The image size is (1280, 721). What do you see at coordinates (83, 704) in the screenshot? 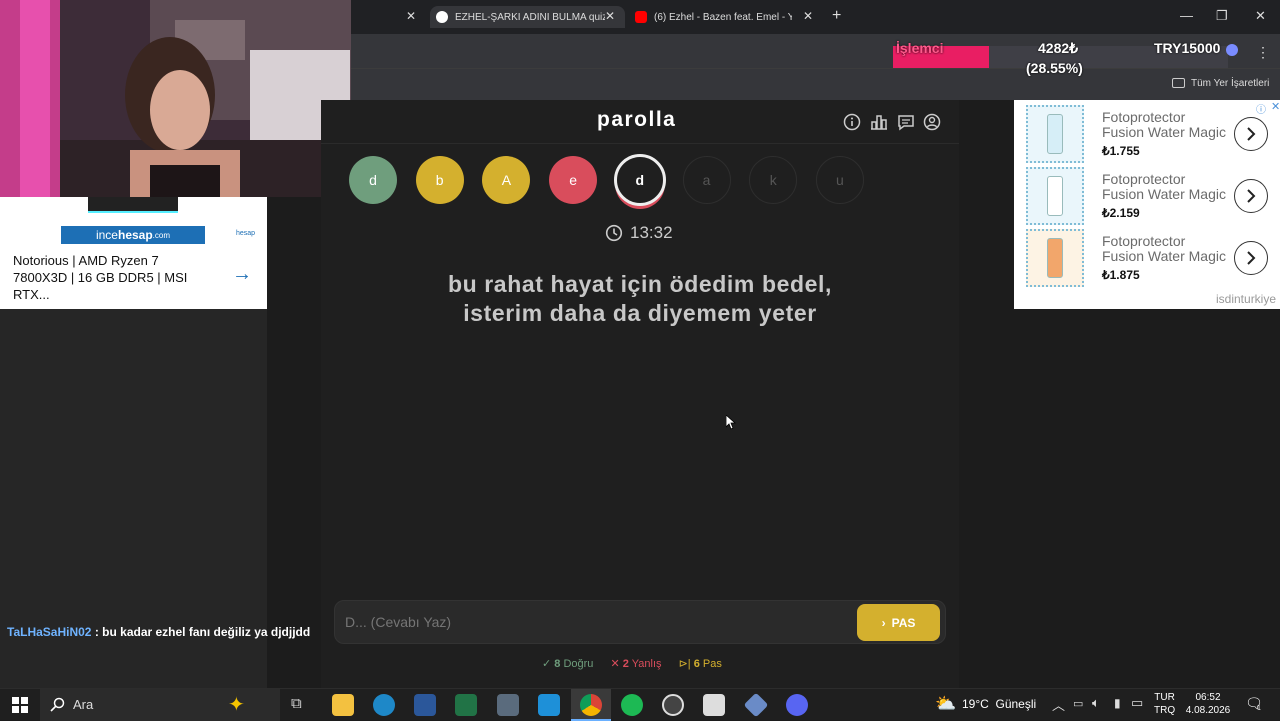
I see `search-label: Ara` at bounding box center [83, 704].